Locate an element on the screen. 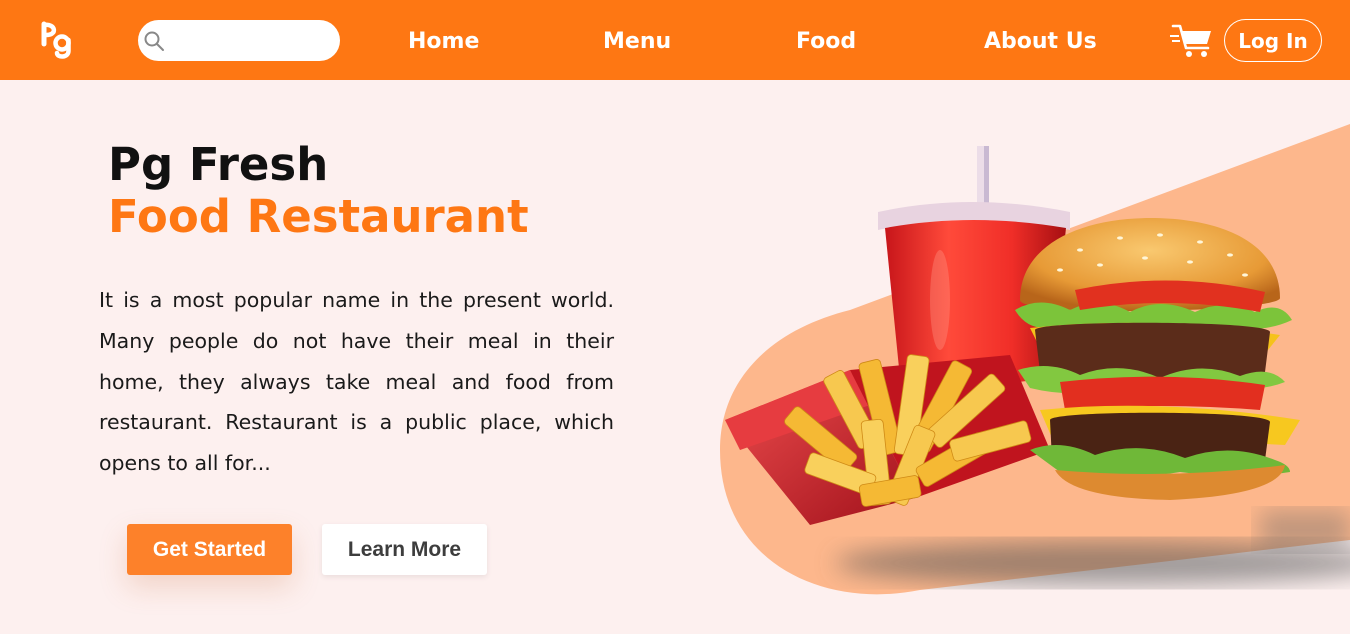 The image size is (1350, 634). hero-title-line1: Pg Fresh is located at coordinates (218, 164).